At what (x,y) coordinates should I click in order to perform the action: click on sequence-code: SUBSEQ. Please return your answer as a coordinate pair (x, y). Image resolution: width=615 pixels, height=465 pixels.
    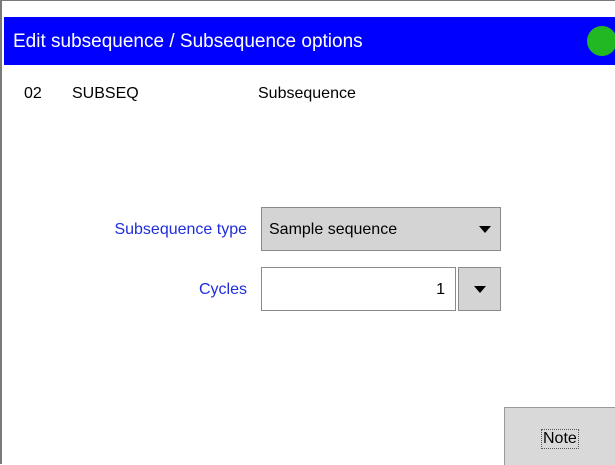
    Looking at the image, I should click on (105, 93).